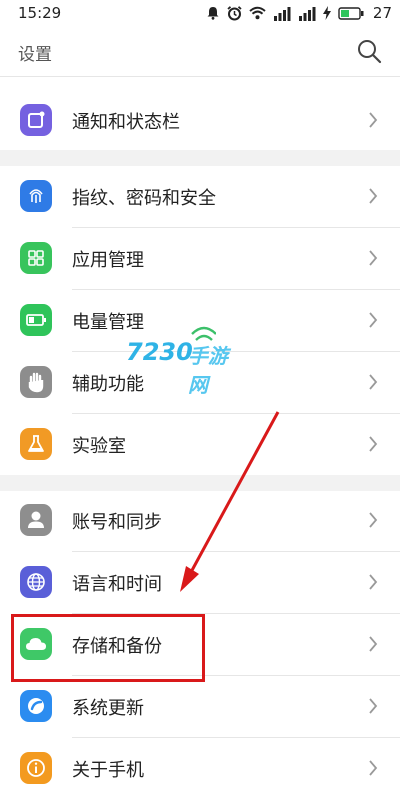  Describe the element at coordinates (230, 501) in the screenshot. I see `annotation-arrow` at that location.